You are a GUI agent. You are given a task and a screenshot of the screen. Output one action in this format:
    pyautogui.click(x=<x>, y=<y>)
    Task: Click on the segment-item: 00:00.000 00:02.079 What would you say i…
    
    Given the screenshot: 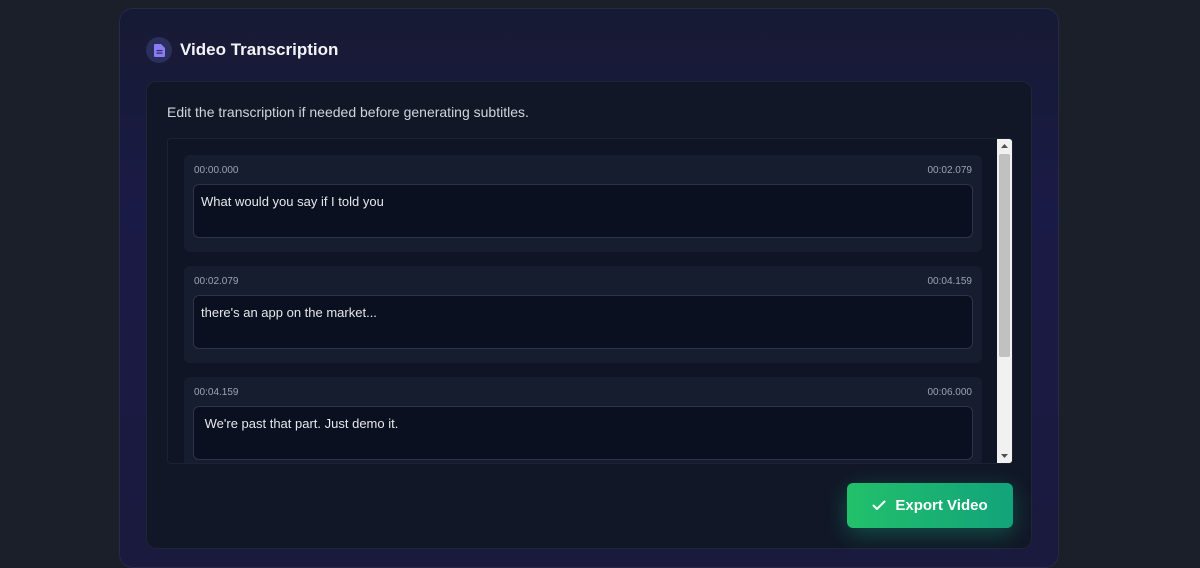 What is the action you would take?
    pyautogui.click(x=583, y=203)
    